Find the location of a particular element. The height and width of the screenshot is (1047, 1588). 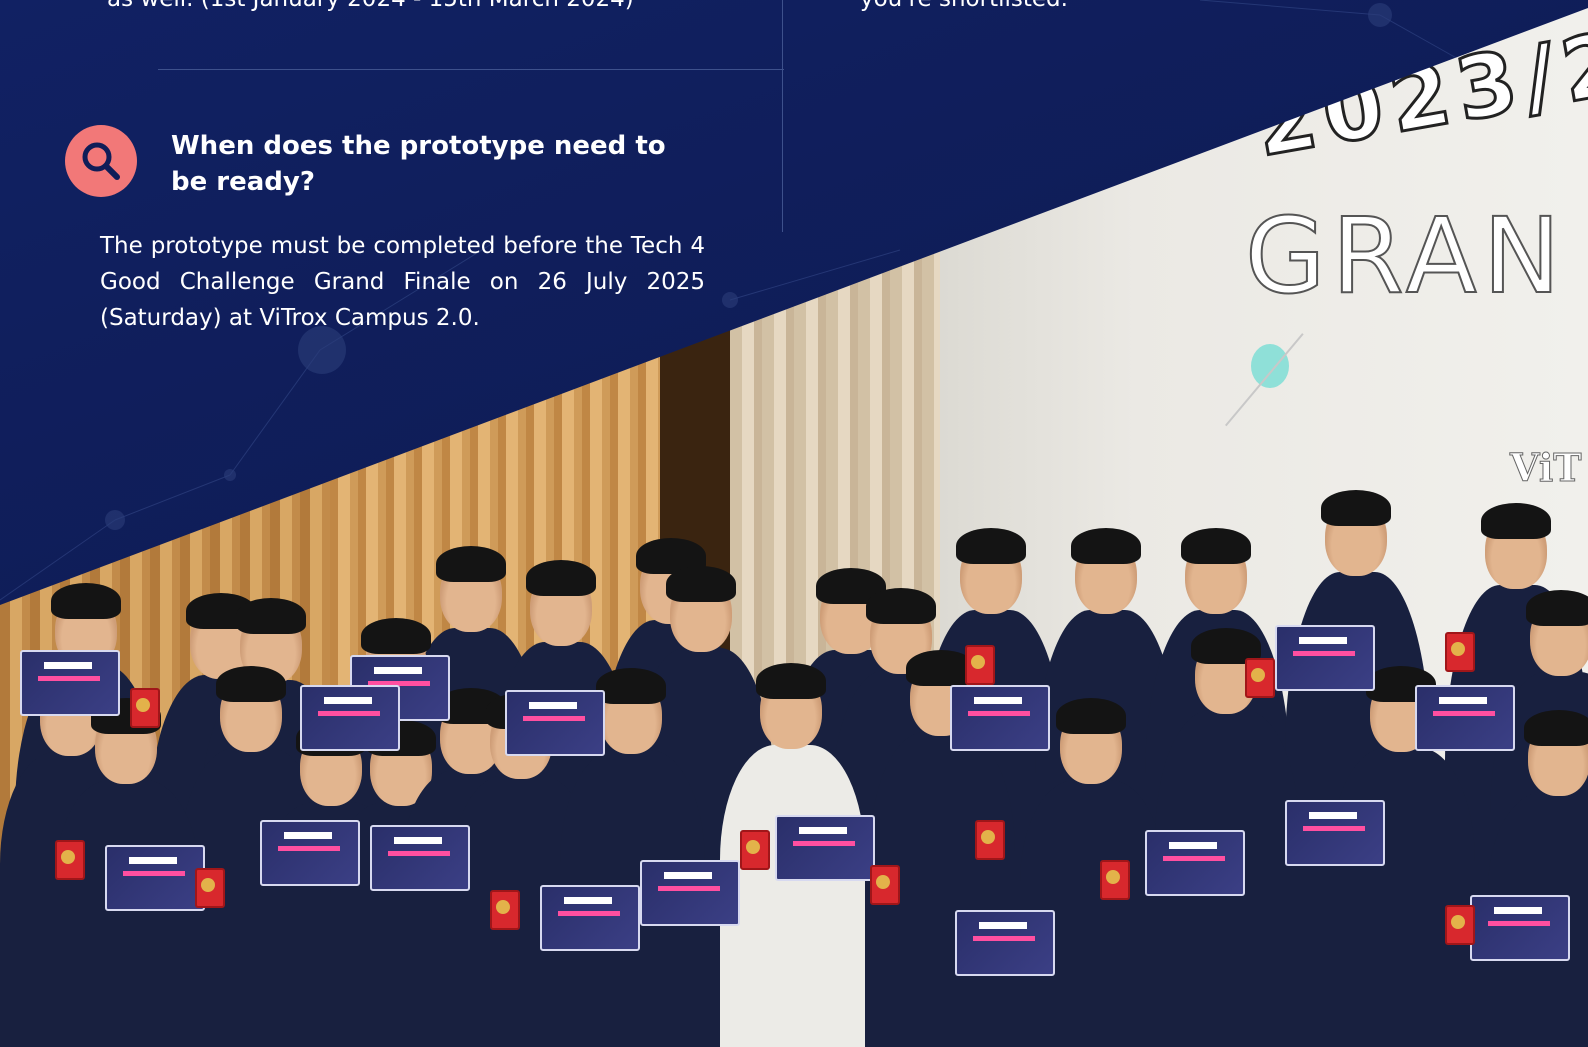

horizontal-divider is located at coordinates (471, 69).